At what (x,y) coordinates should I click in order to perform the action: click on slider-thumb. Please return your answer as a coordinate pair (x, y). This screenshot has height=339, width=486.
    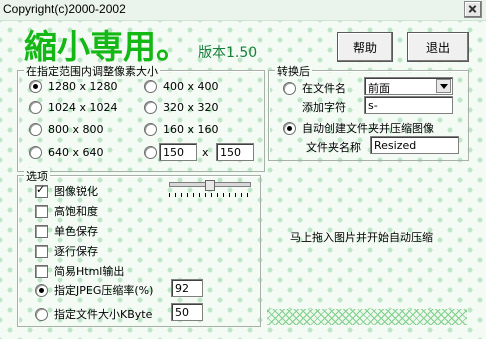
    Looking at the image, I should click on (210, 185).